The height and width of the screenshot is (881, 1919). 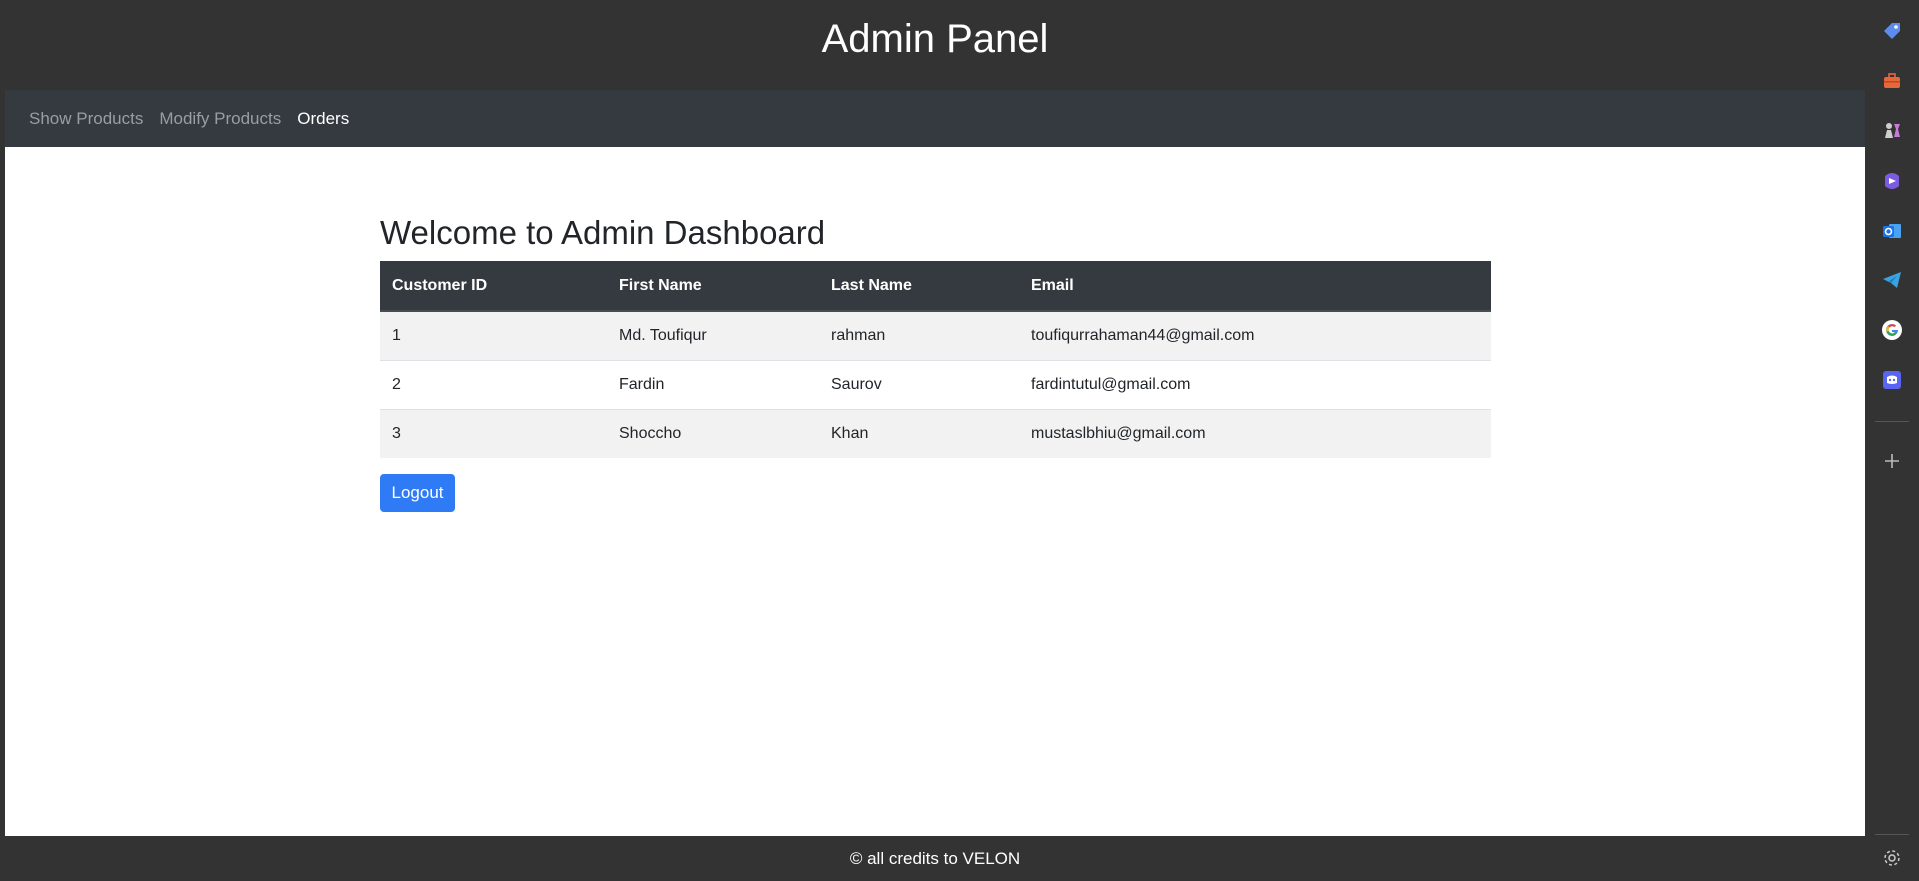 I want to click on dashboard-heading: Welcome to Admin Dashboard, so click(x=603, y=232).